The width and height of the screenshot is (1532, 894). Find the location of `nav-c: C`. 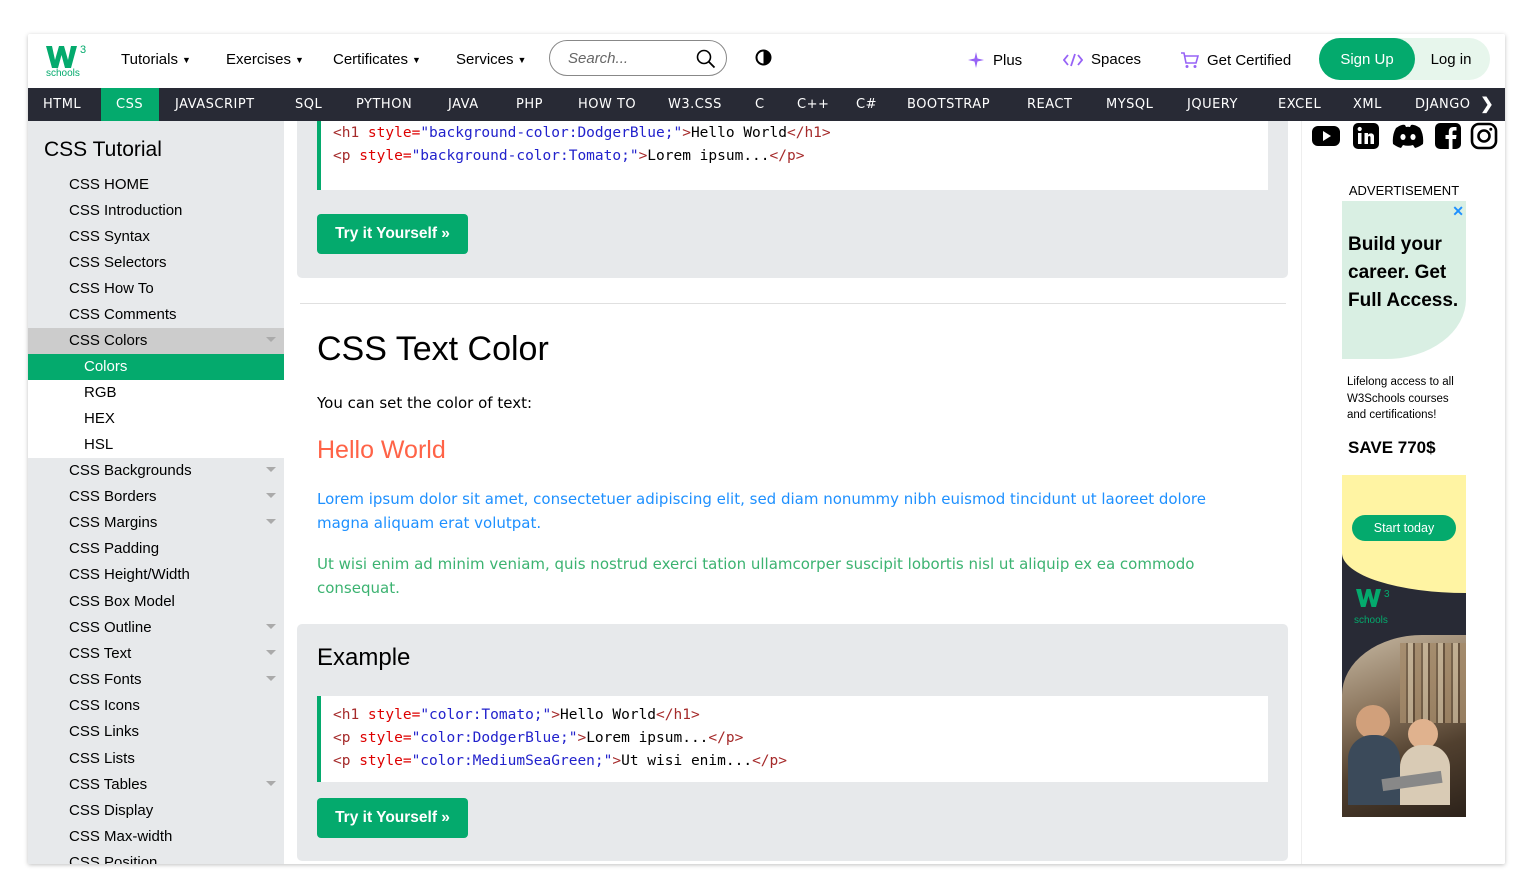

nav-c: C is located at coordinates (760, 104).